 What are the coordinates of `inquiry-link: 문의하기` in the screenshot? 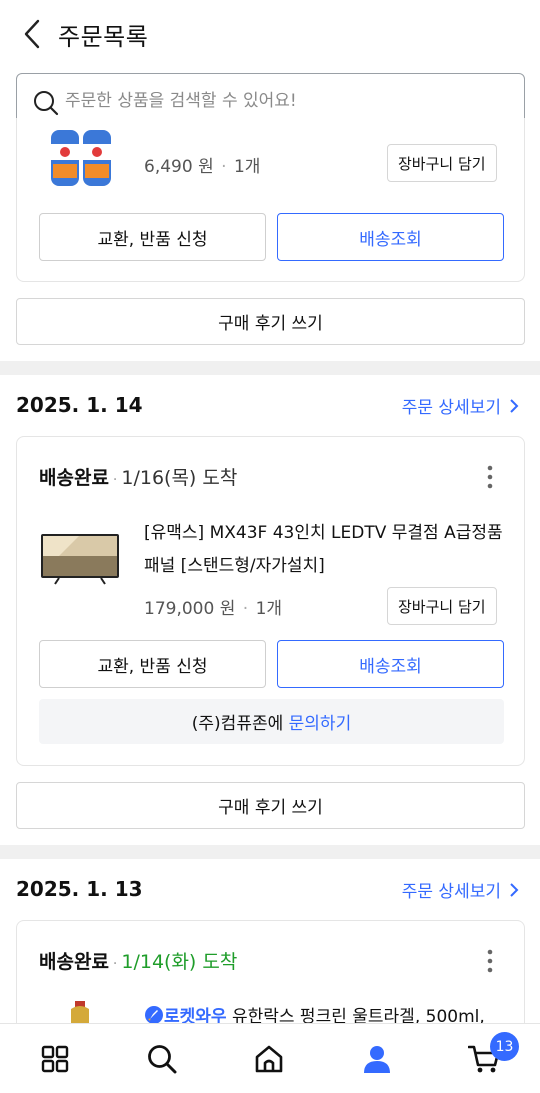 It's located at (320, 721).